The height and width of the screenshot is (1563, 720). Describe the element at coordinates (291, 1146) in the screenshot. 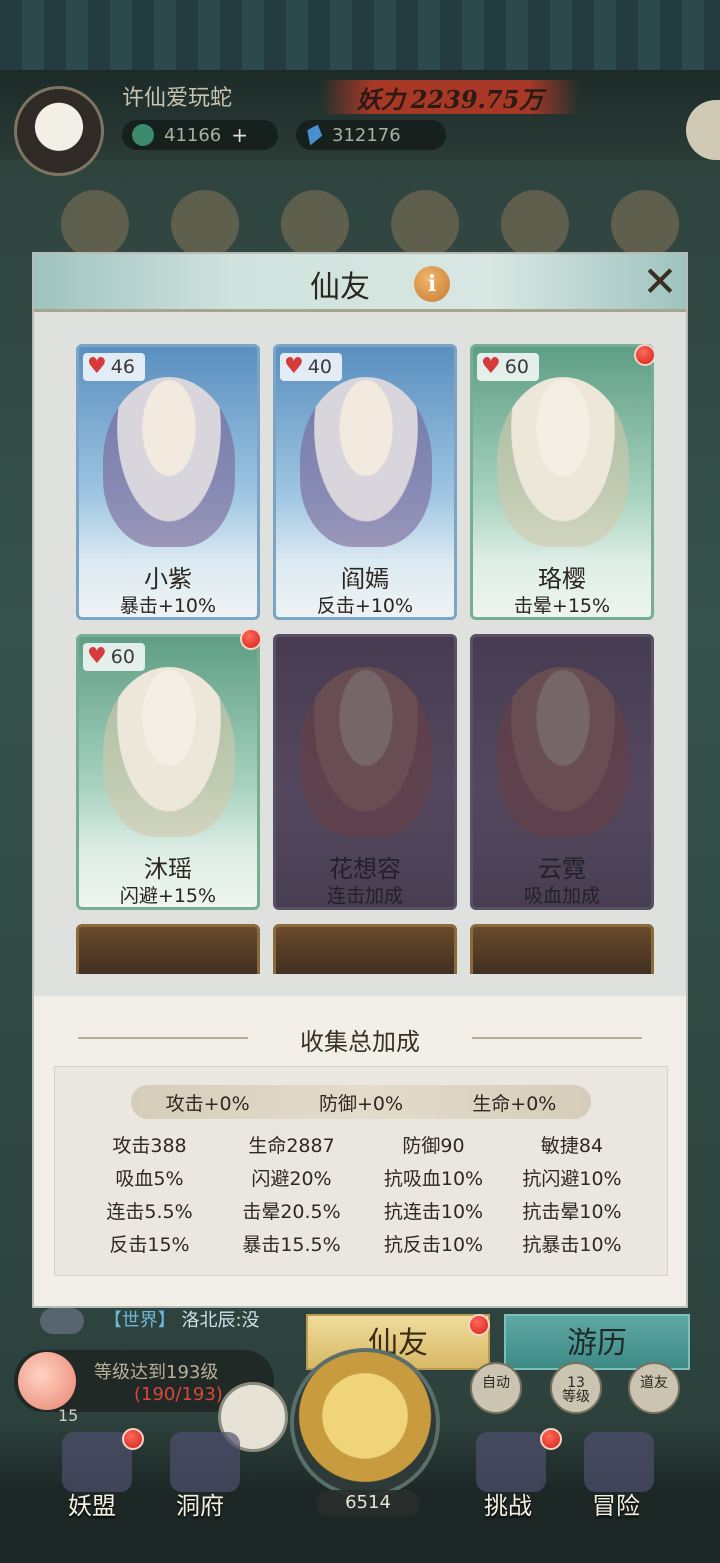

I see `stat-value: 生命2887` at that location.